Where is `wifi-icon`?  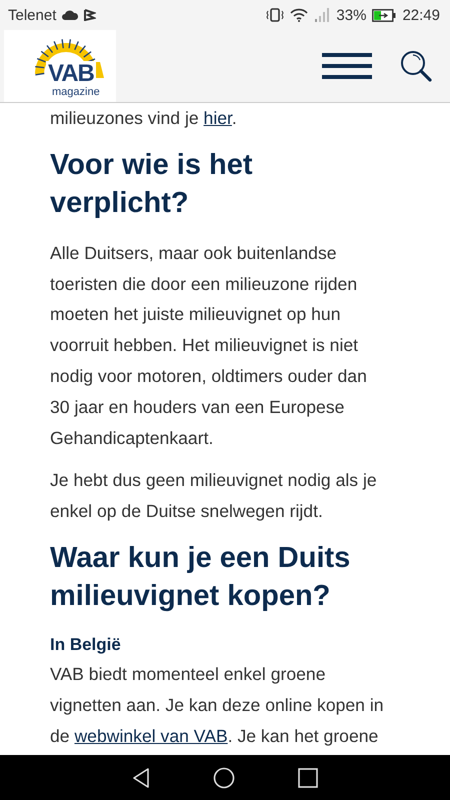
wifi-icon is located at coordinates (299, 15).